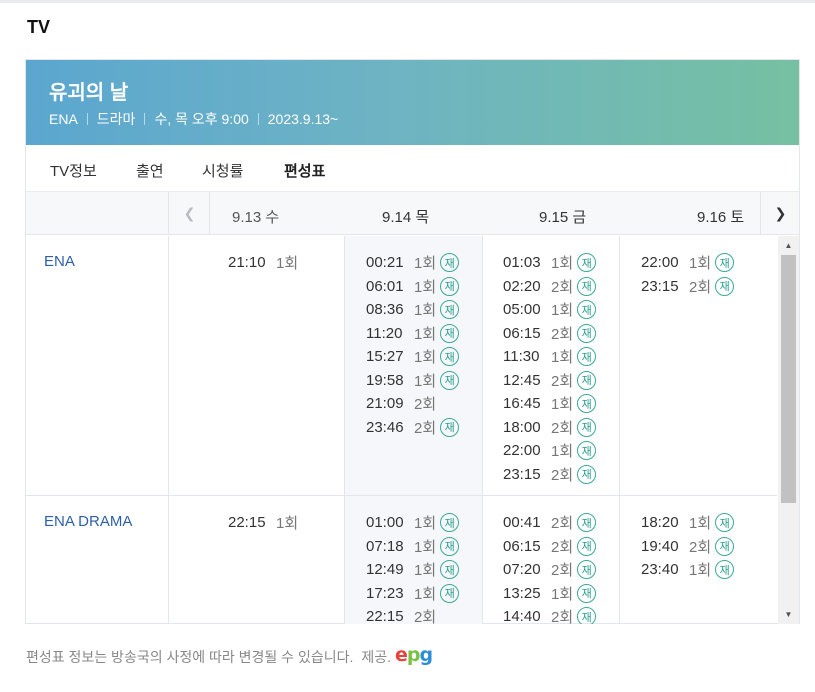 The image size is (815, 692). Describe the element at coordinates (88, 521) in the screenshot. I see `channel-name: ENA DRAMA` at that location.